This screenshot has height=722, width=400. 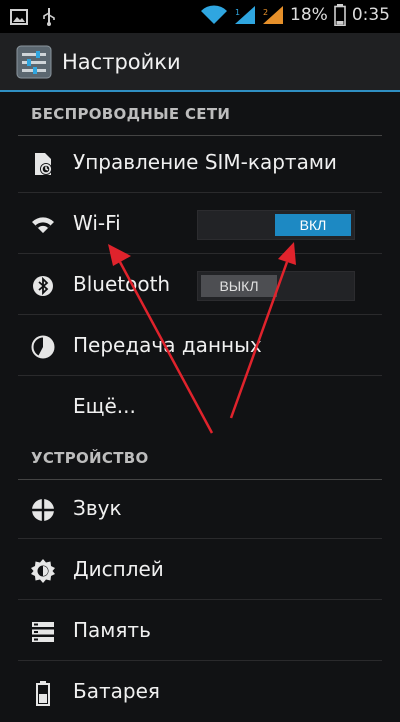 What do you see at coordinates (200, 16) in the screenshot?
I see `status-bar: 1 2 18% 0:35` at bounding box center [200, 16].